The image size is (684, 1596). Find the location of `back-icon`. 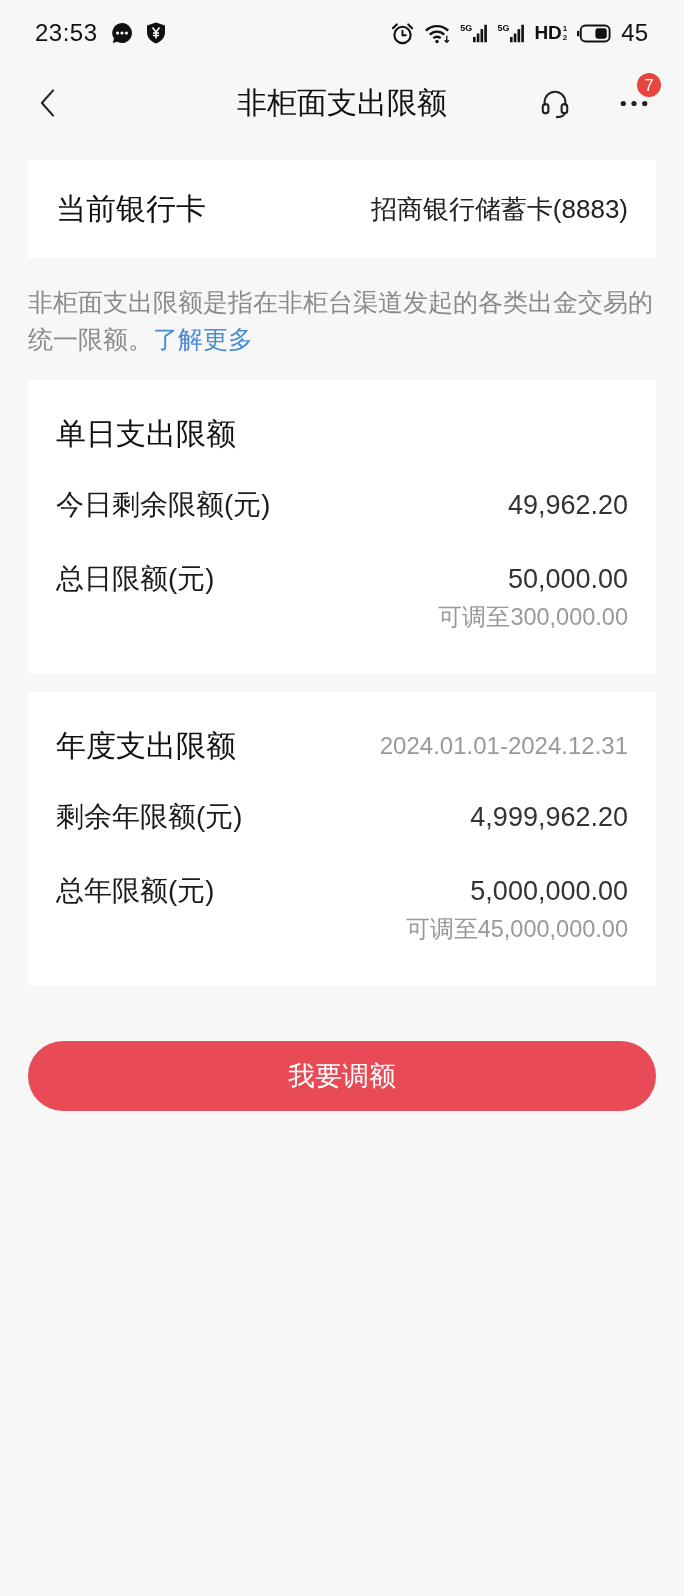

back-icon is located at coordinates (47, 103).